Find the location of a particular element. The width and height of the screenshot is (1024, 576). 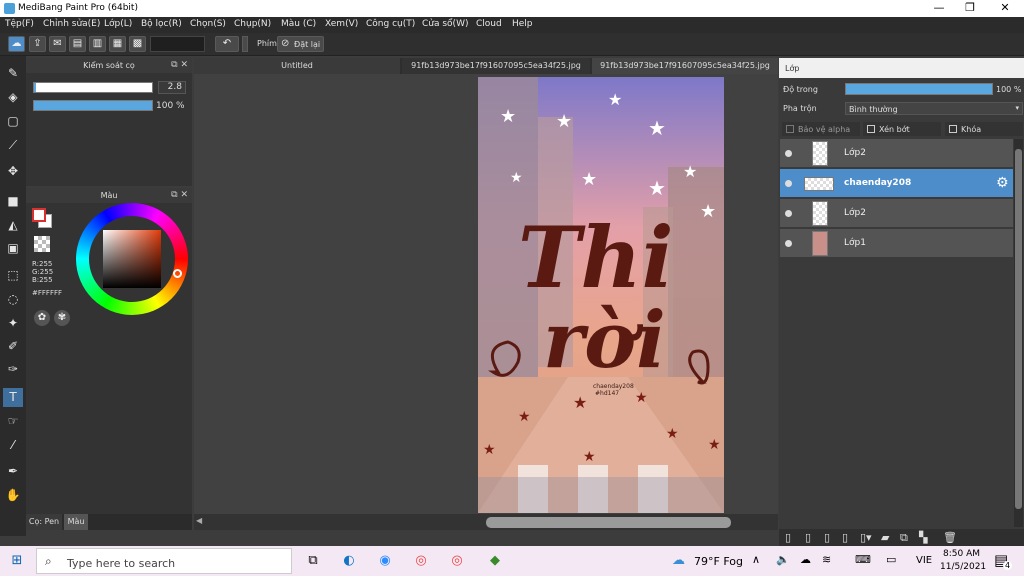

menu-filter: Bộ lọc(R) is located at coordinates (161, 24).